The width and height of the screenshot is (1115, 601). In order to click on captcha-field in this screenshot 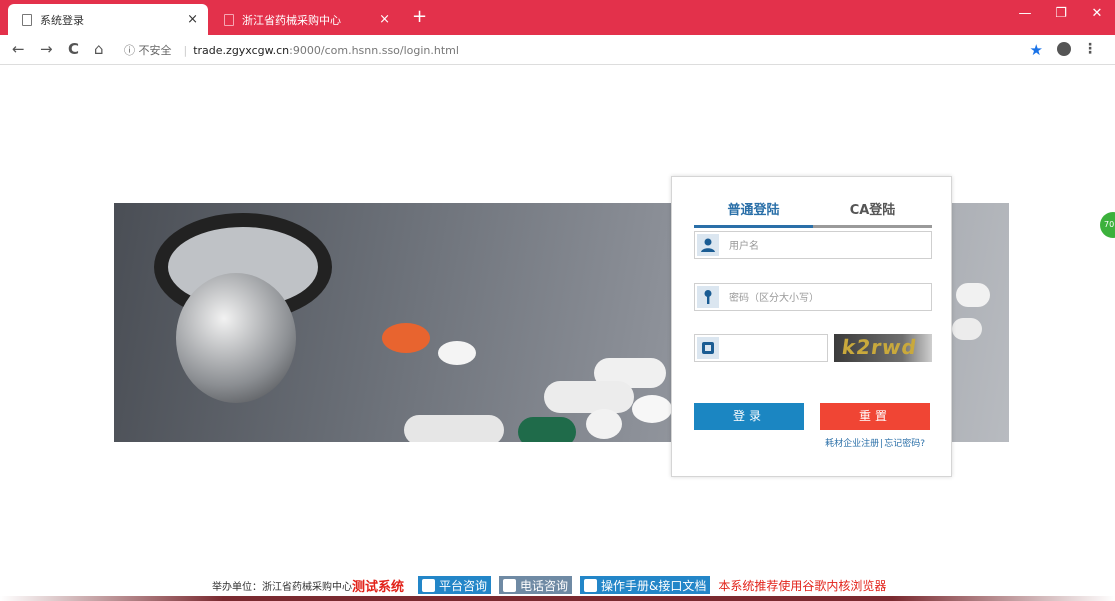, I will do `click(761, 348)`.